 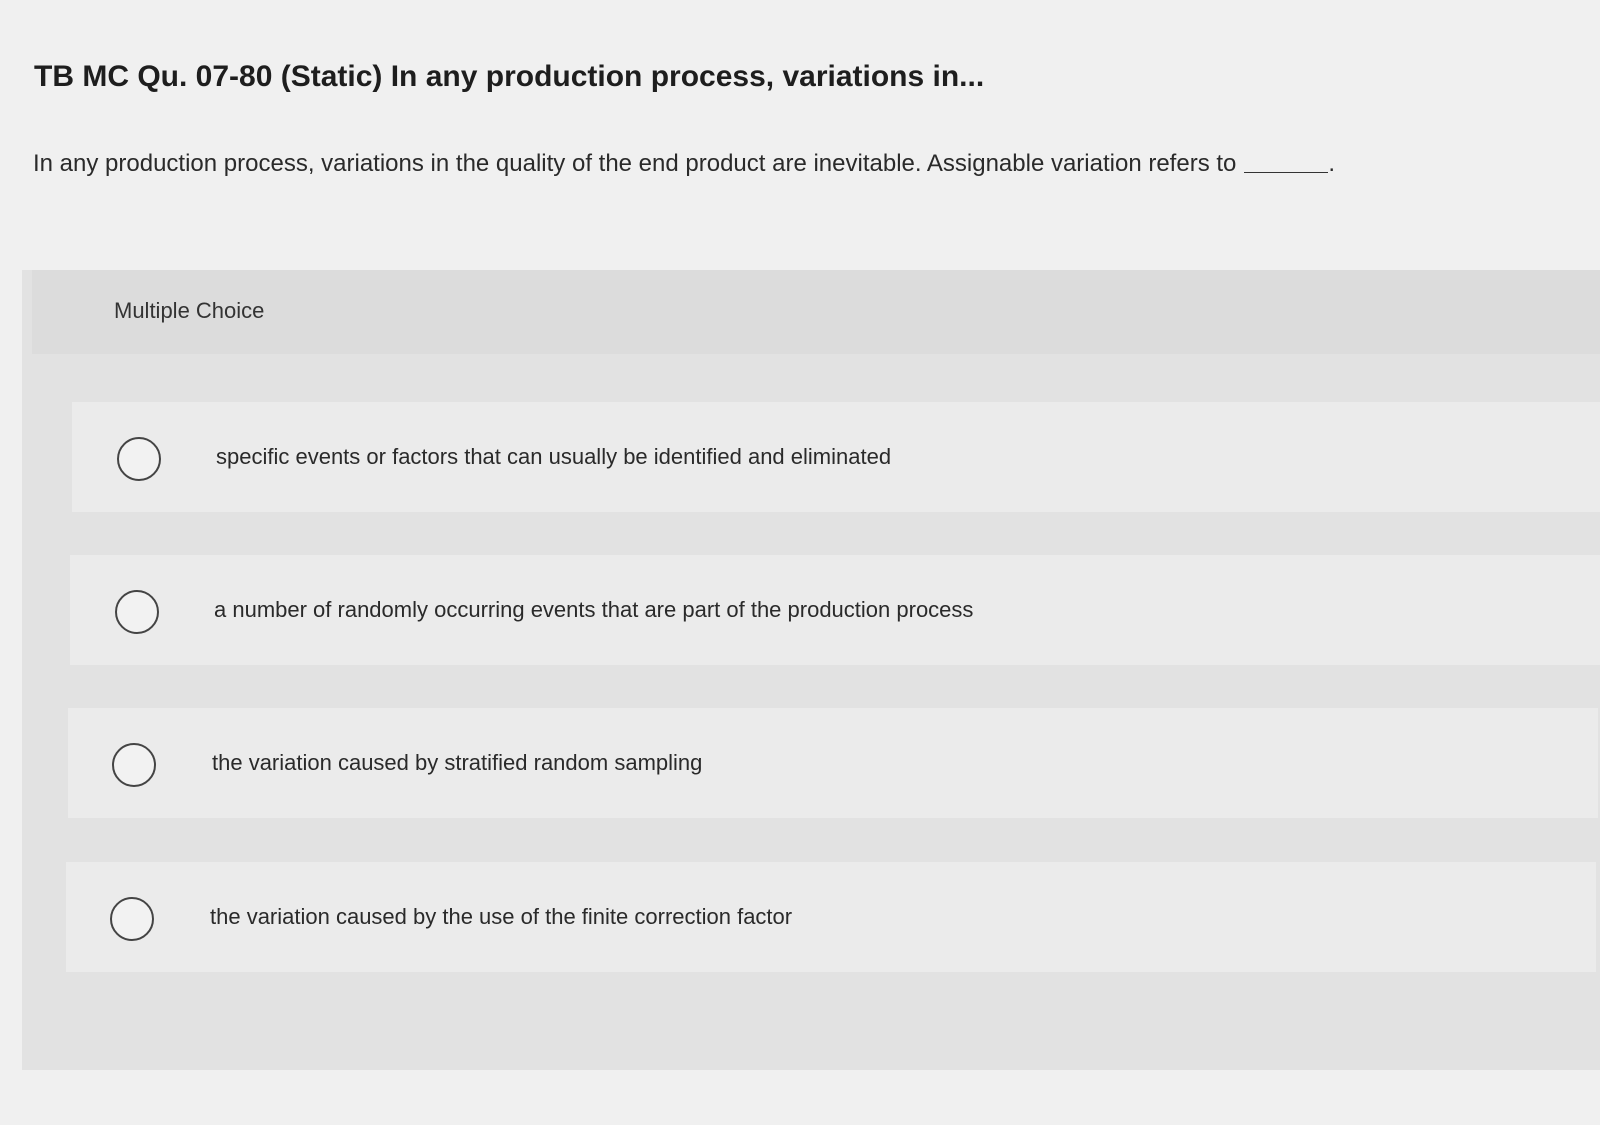 I want to click on multiple-choice-label: Multiple Choice, so click(x=189, y=310).